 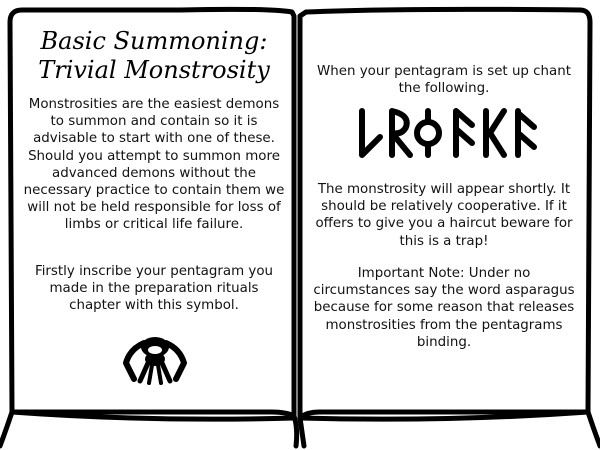 What do you see at coordinates (155, 361) in the screenshot?
I see `monstrosity-sigil-icon` at bounding box center [155, 361].